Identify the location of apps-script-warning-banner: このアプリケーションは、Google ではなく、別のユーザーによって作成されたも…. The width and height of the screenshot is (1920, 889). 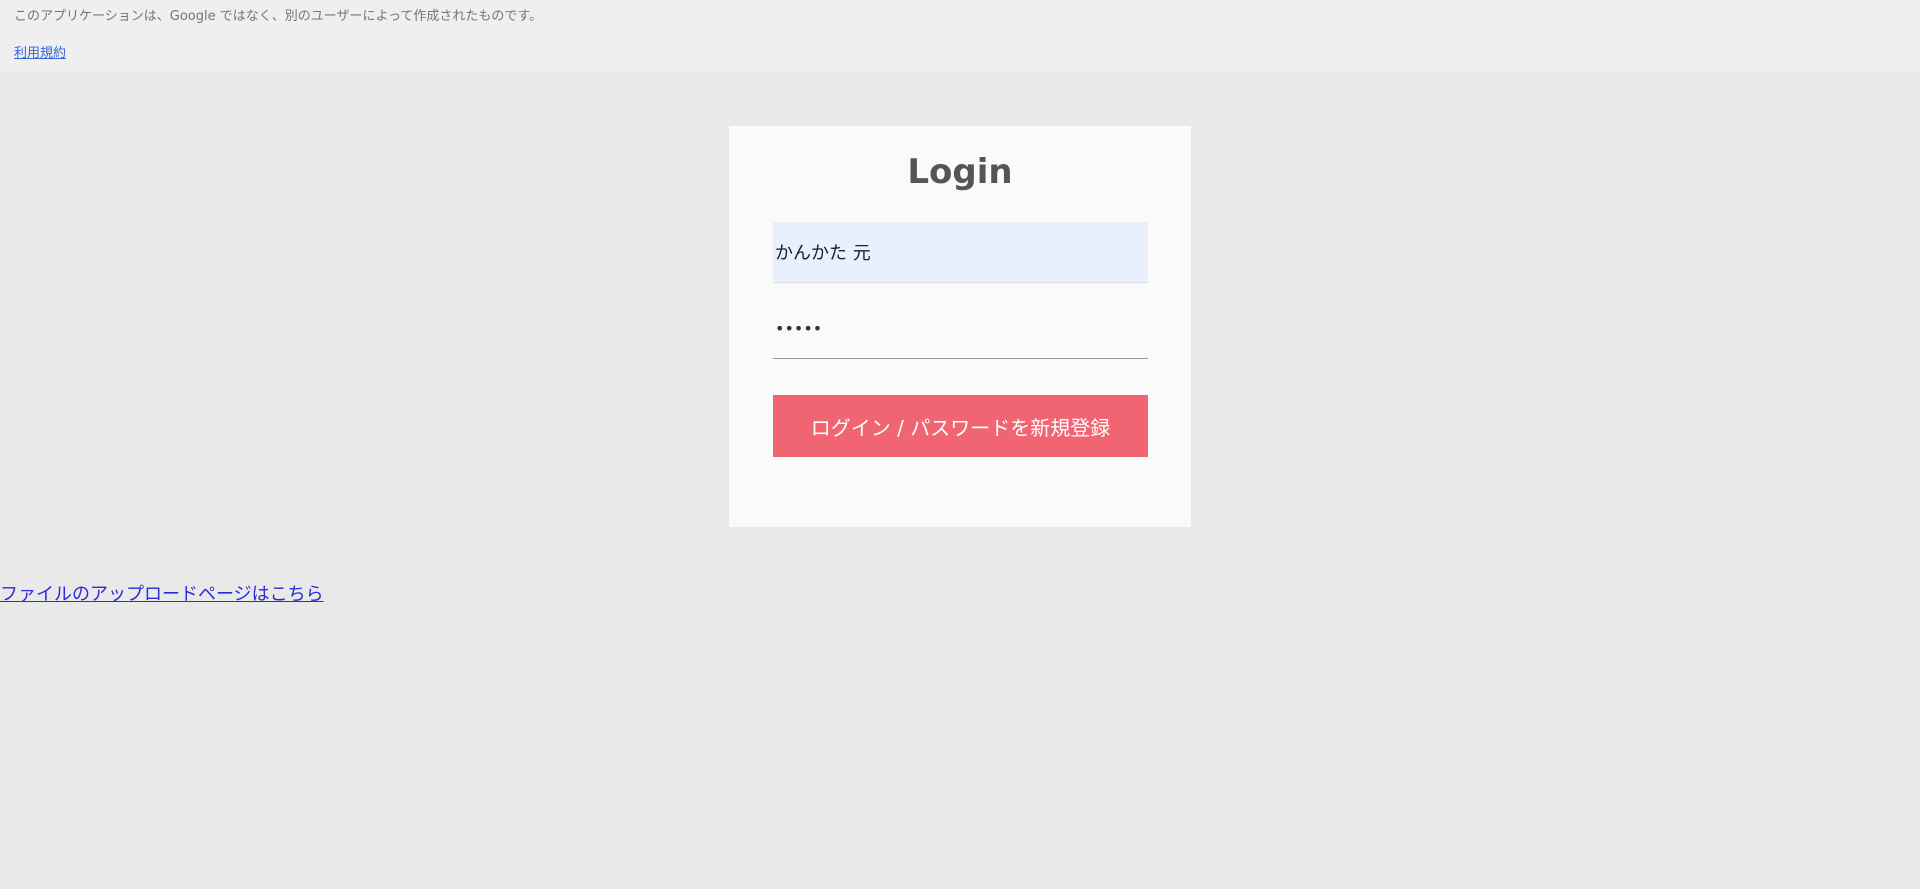
(960, 36).